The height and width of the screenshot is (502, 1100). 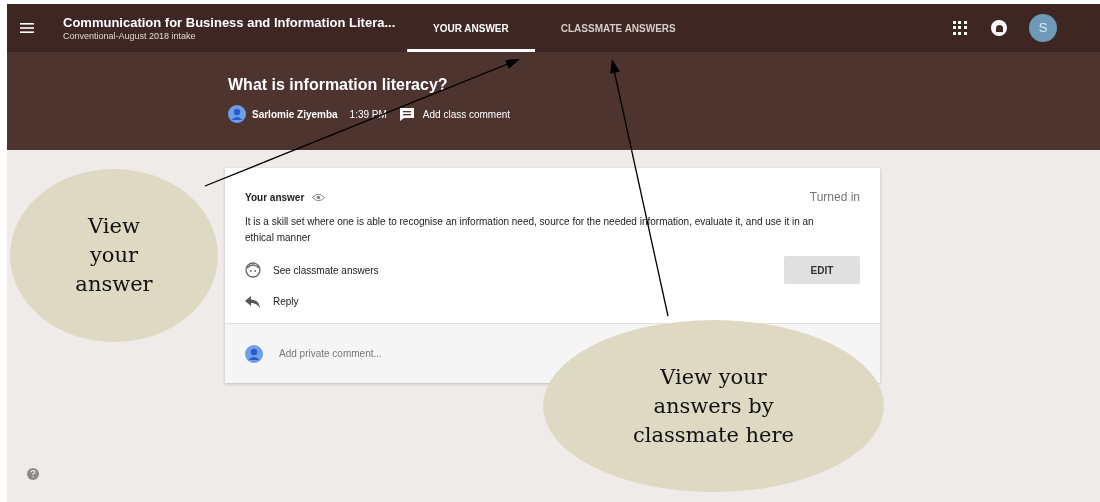 What do you see at coordinates (822, 270) in the screenshot?
I see `edit-button: EDIT` at bounding box center [822, 270].